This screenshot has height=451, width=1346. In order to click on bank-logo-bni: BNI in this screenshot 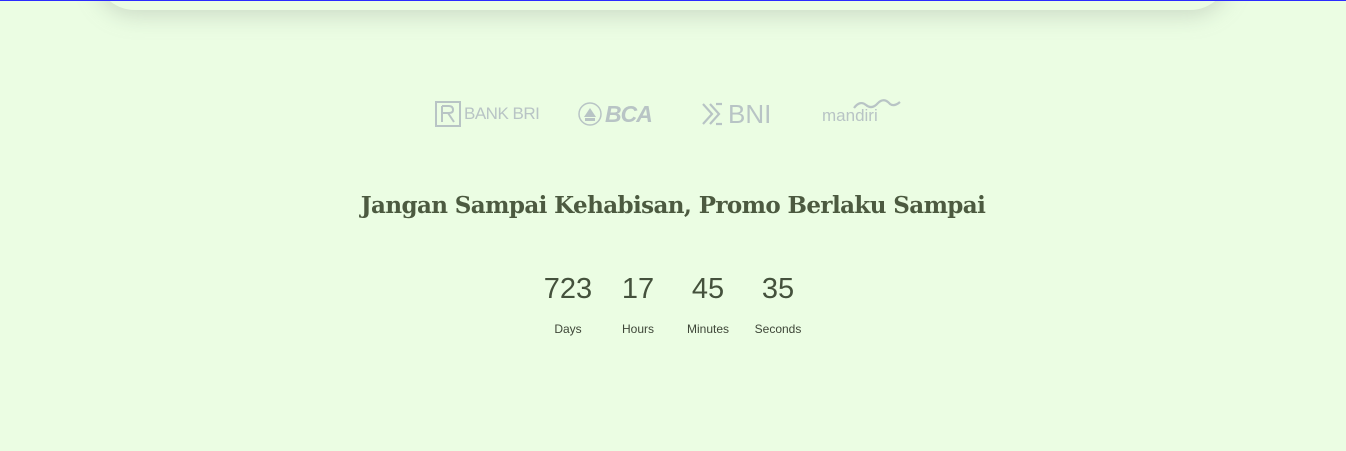, I will do `click(735, 114)`.